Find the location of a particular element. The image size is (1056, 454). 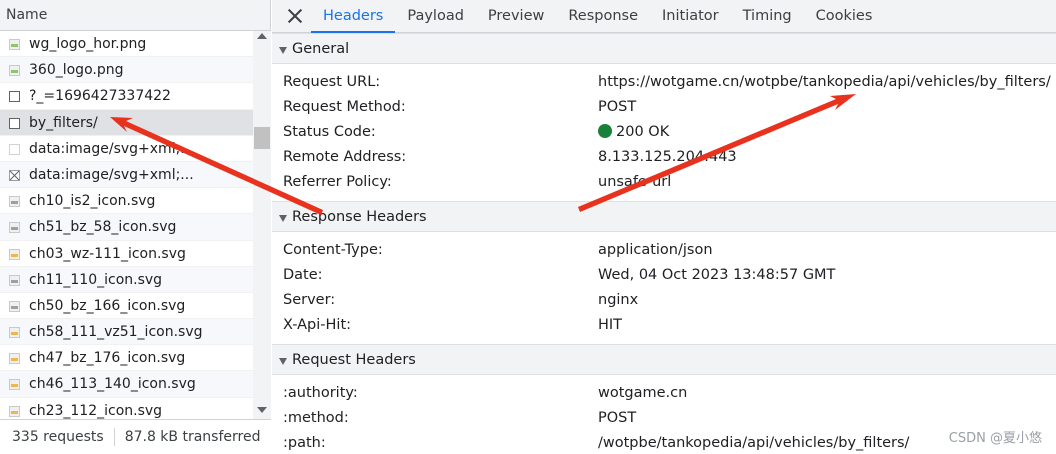

request-row: wg_logo_hor.png is located at coordinates (126, 44).